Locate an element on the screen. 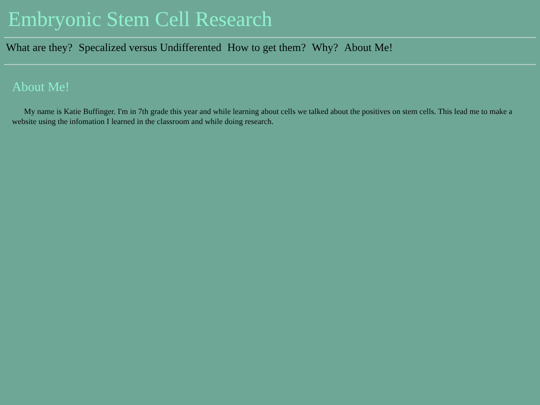  nav-link: About Me! is located at coordinates (368, 48).